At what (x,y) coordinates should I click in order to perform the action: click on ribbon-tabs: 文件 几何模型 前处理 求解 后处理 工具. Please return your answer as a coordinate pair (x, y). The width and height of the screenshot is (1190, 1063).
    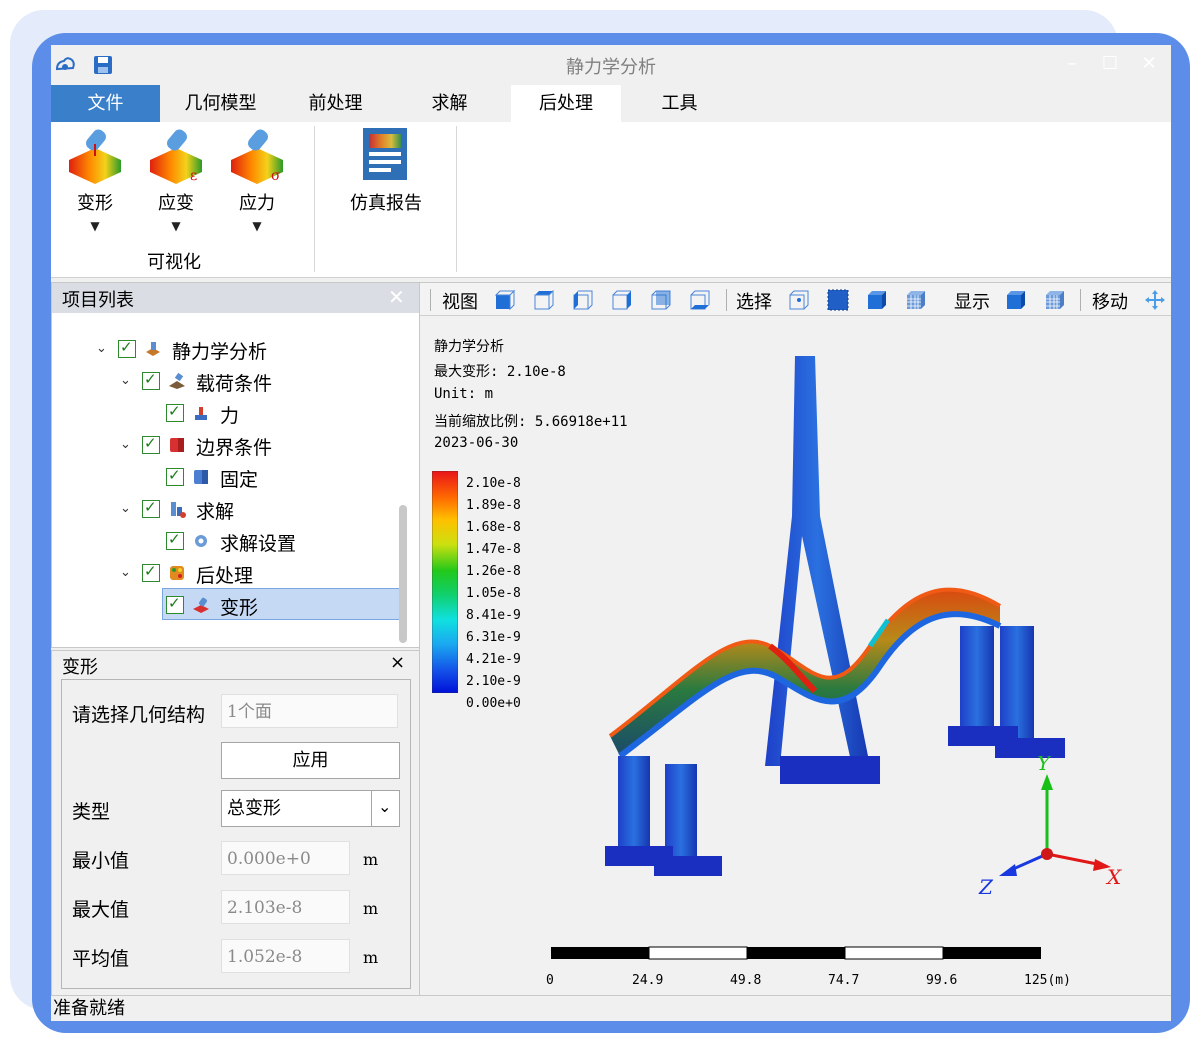
    Looking at the image, I should click on (611, 103).